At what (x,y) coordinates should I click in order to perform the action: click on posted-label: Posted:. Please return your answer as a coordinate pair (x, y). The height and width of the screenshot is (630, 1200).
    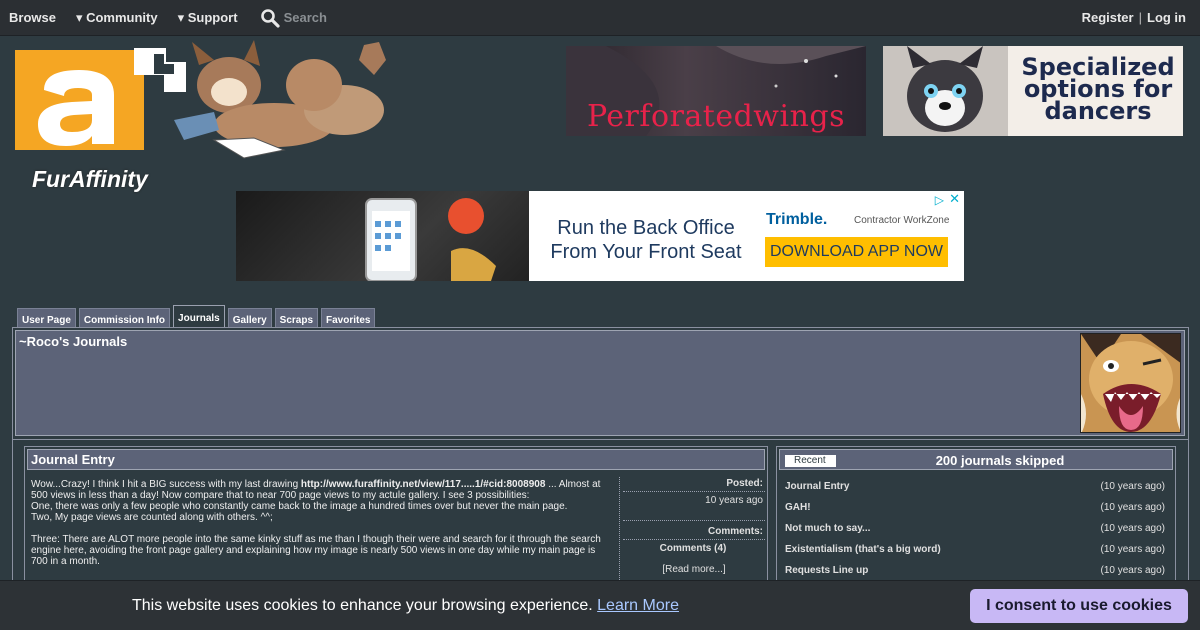
    Looking at the image, I should click on (694, 484).